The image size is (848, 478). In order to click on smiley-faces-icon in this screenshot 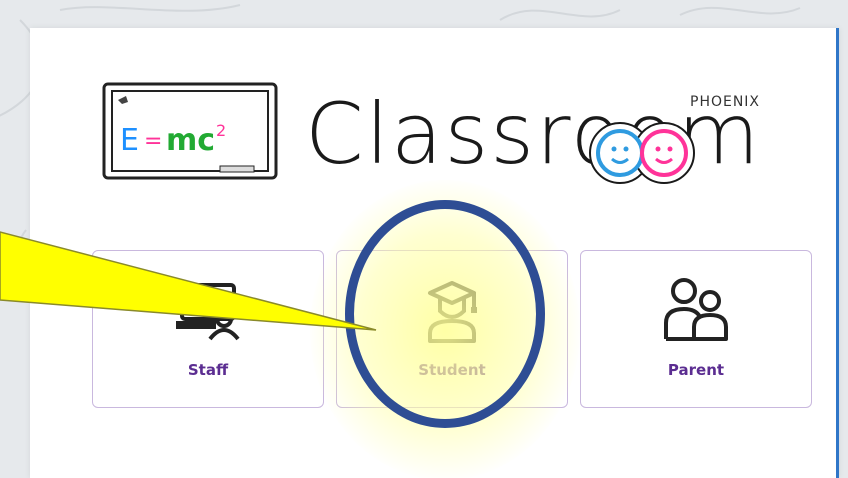, I will do `click(642, 153)`.